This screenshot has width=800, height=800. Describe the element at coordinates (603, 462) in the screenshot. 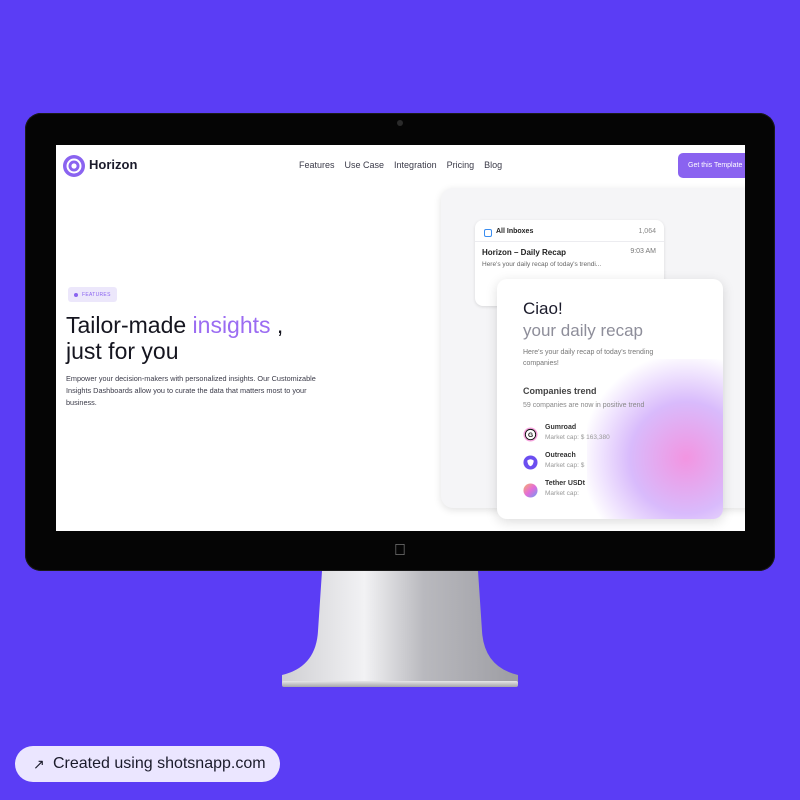

I see `company-item-outreach: Outreach Market cap: $` at that location.